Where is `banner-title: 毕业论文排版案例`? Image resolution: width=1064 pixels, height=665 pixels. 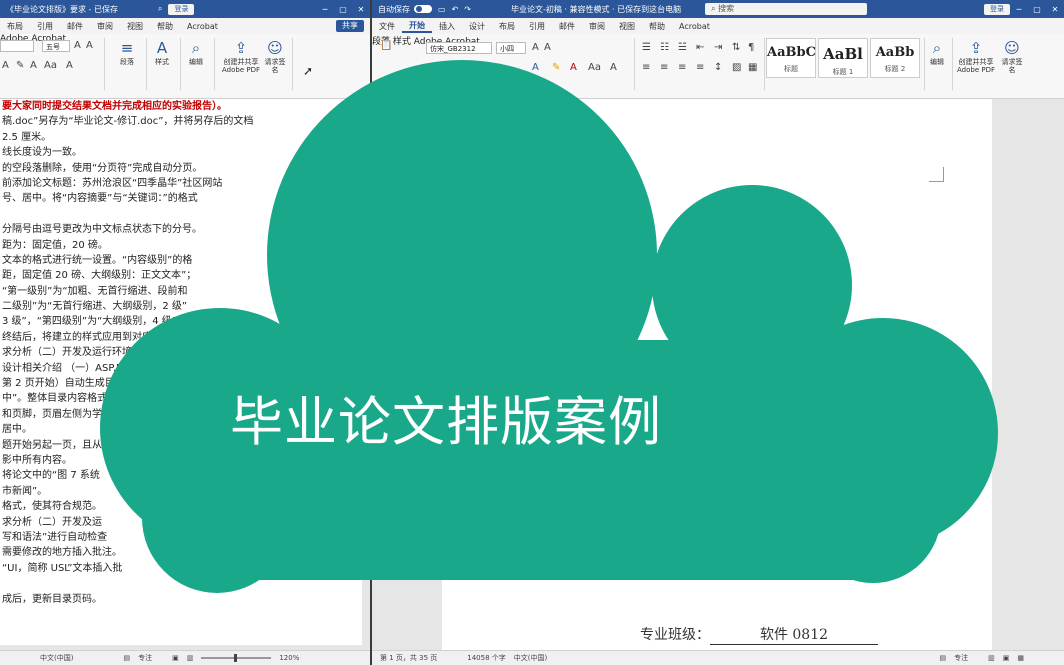
banner-title: 毕业论文排版案例 is located at coordinates (446, 422).